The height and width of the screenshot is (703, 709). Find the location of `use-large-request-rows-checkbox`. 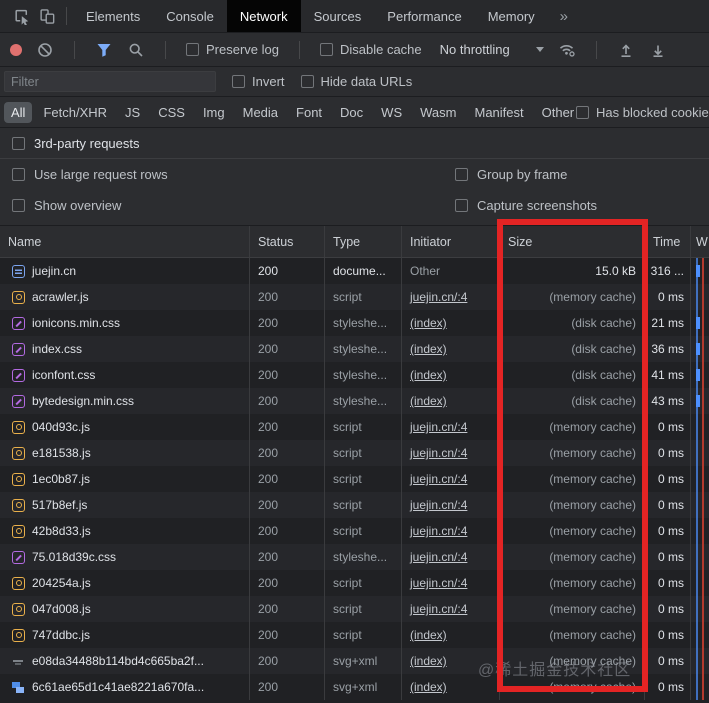

use-large-request-rows-checkbox is located at coordinates (18, 174).